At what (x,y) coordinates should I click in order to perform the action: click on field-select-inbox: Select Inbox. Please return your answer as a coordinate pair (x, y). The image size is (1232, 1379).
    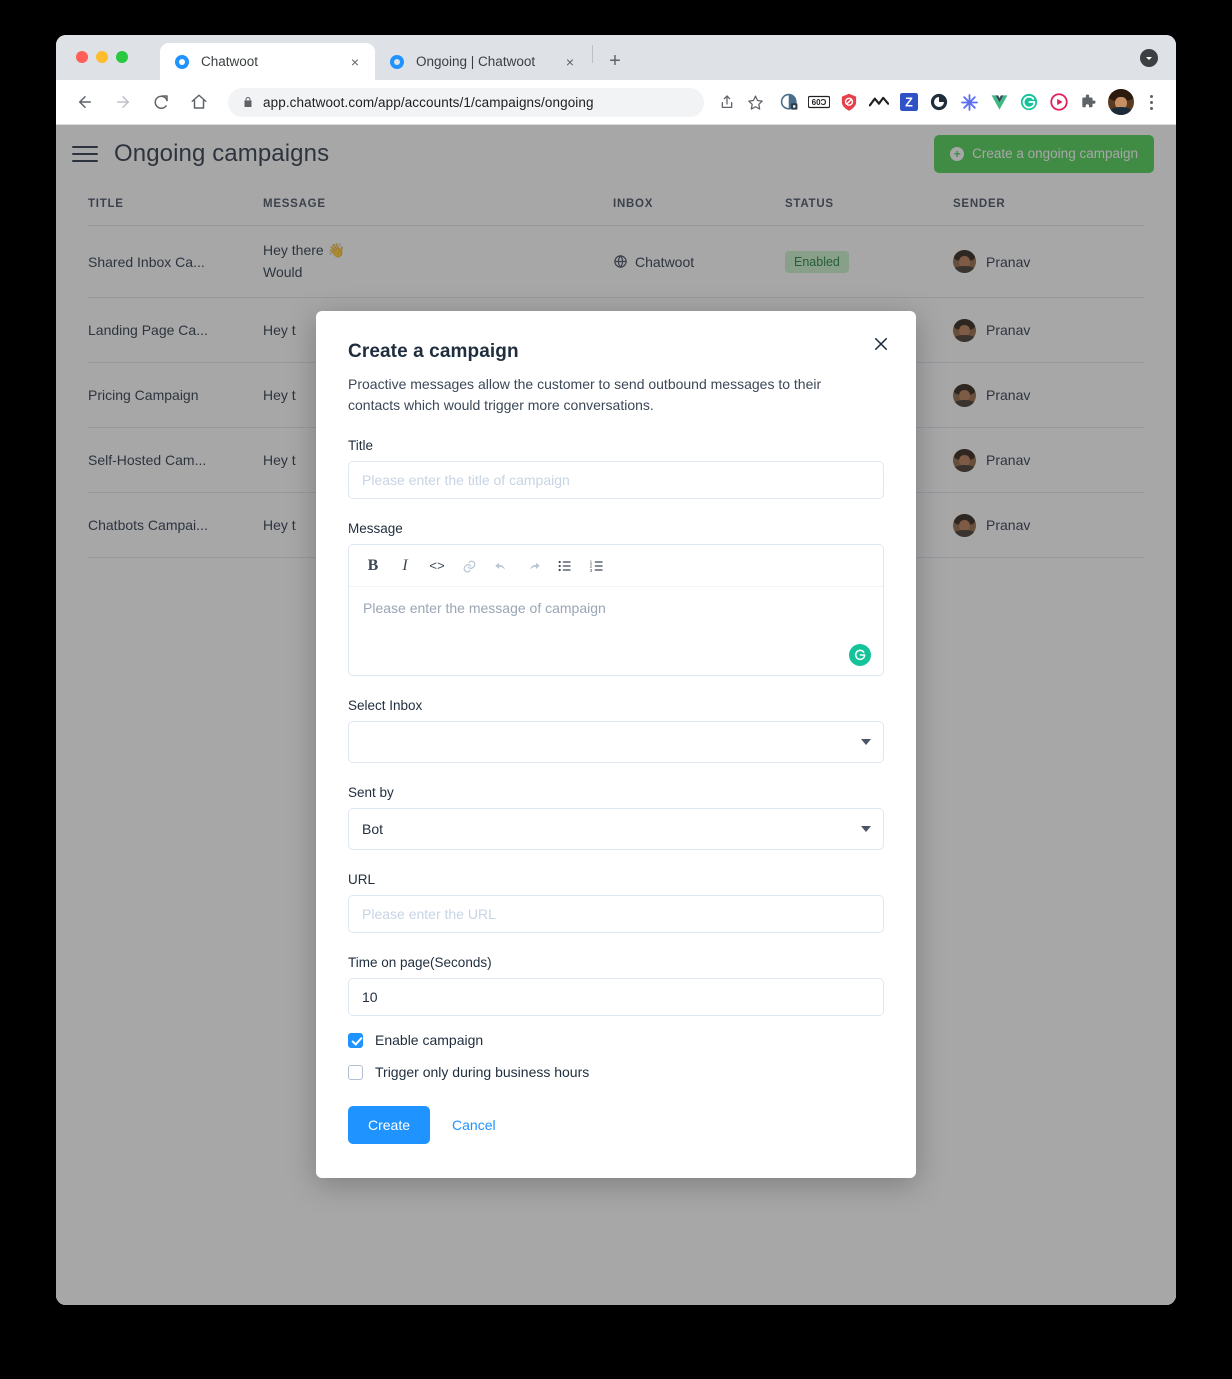
    Looking at the image, I should click on (616, 730).